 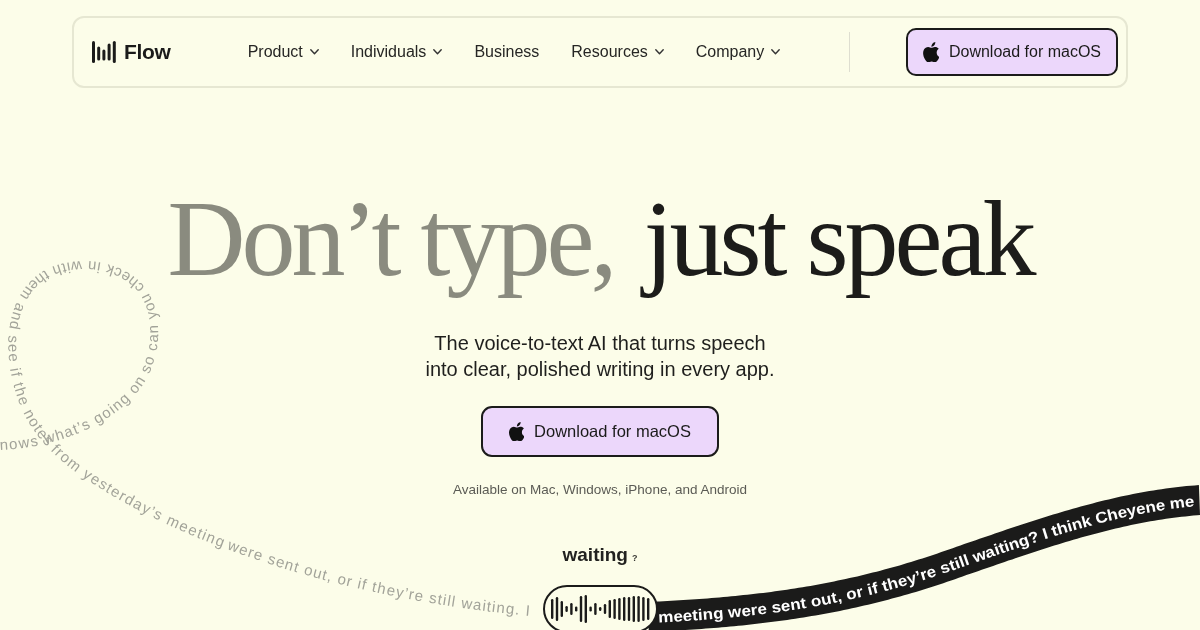 What do you see at coordinates (617, 52) in the screenshot?
I see `nav-link: Resources` at bounding box center [617, 52].